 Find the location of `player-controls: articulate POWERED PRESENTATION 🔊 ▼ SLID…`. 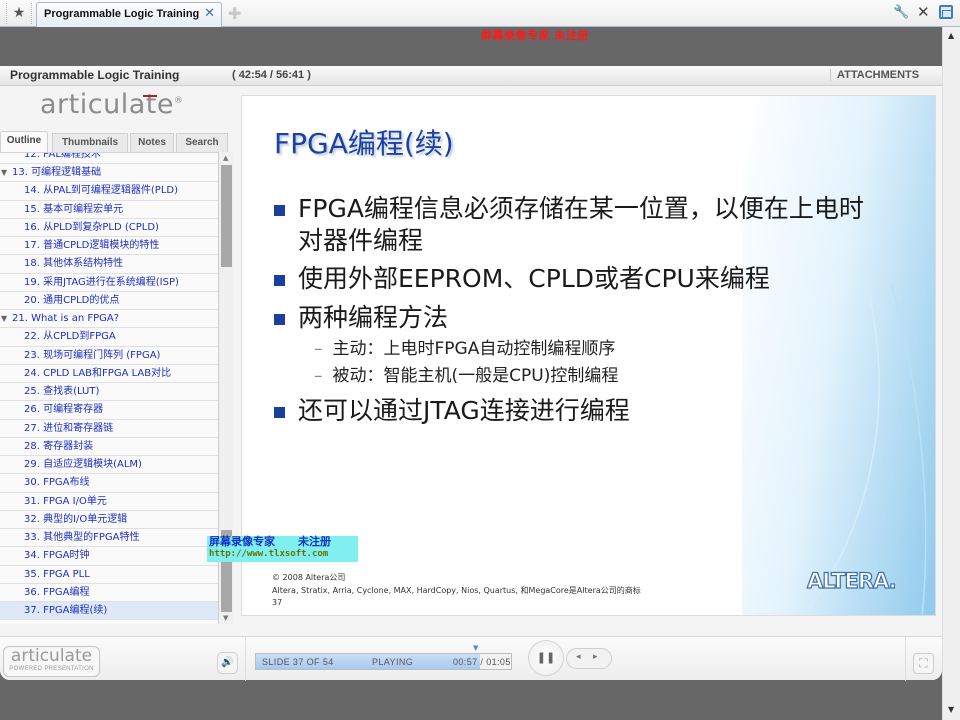

player-controls: articulate POWERED PRESENTATION 🔊 ▼ SLID… is located at coordinates (471, 658).